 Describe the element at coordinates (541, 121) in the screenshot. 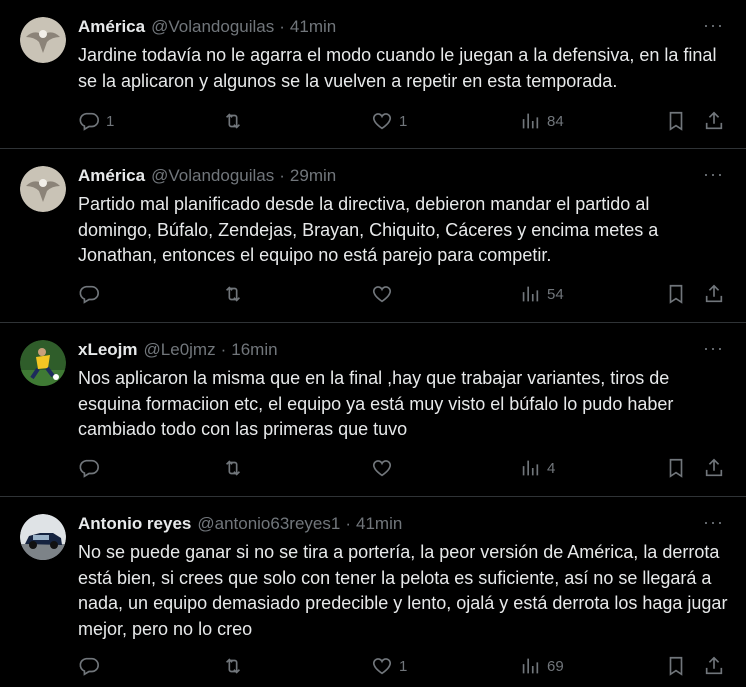

I see `views-button: 84` at that location.